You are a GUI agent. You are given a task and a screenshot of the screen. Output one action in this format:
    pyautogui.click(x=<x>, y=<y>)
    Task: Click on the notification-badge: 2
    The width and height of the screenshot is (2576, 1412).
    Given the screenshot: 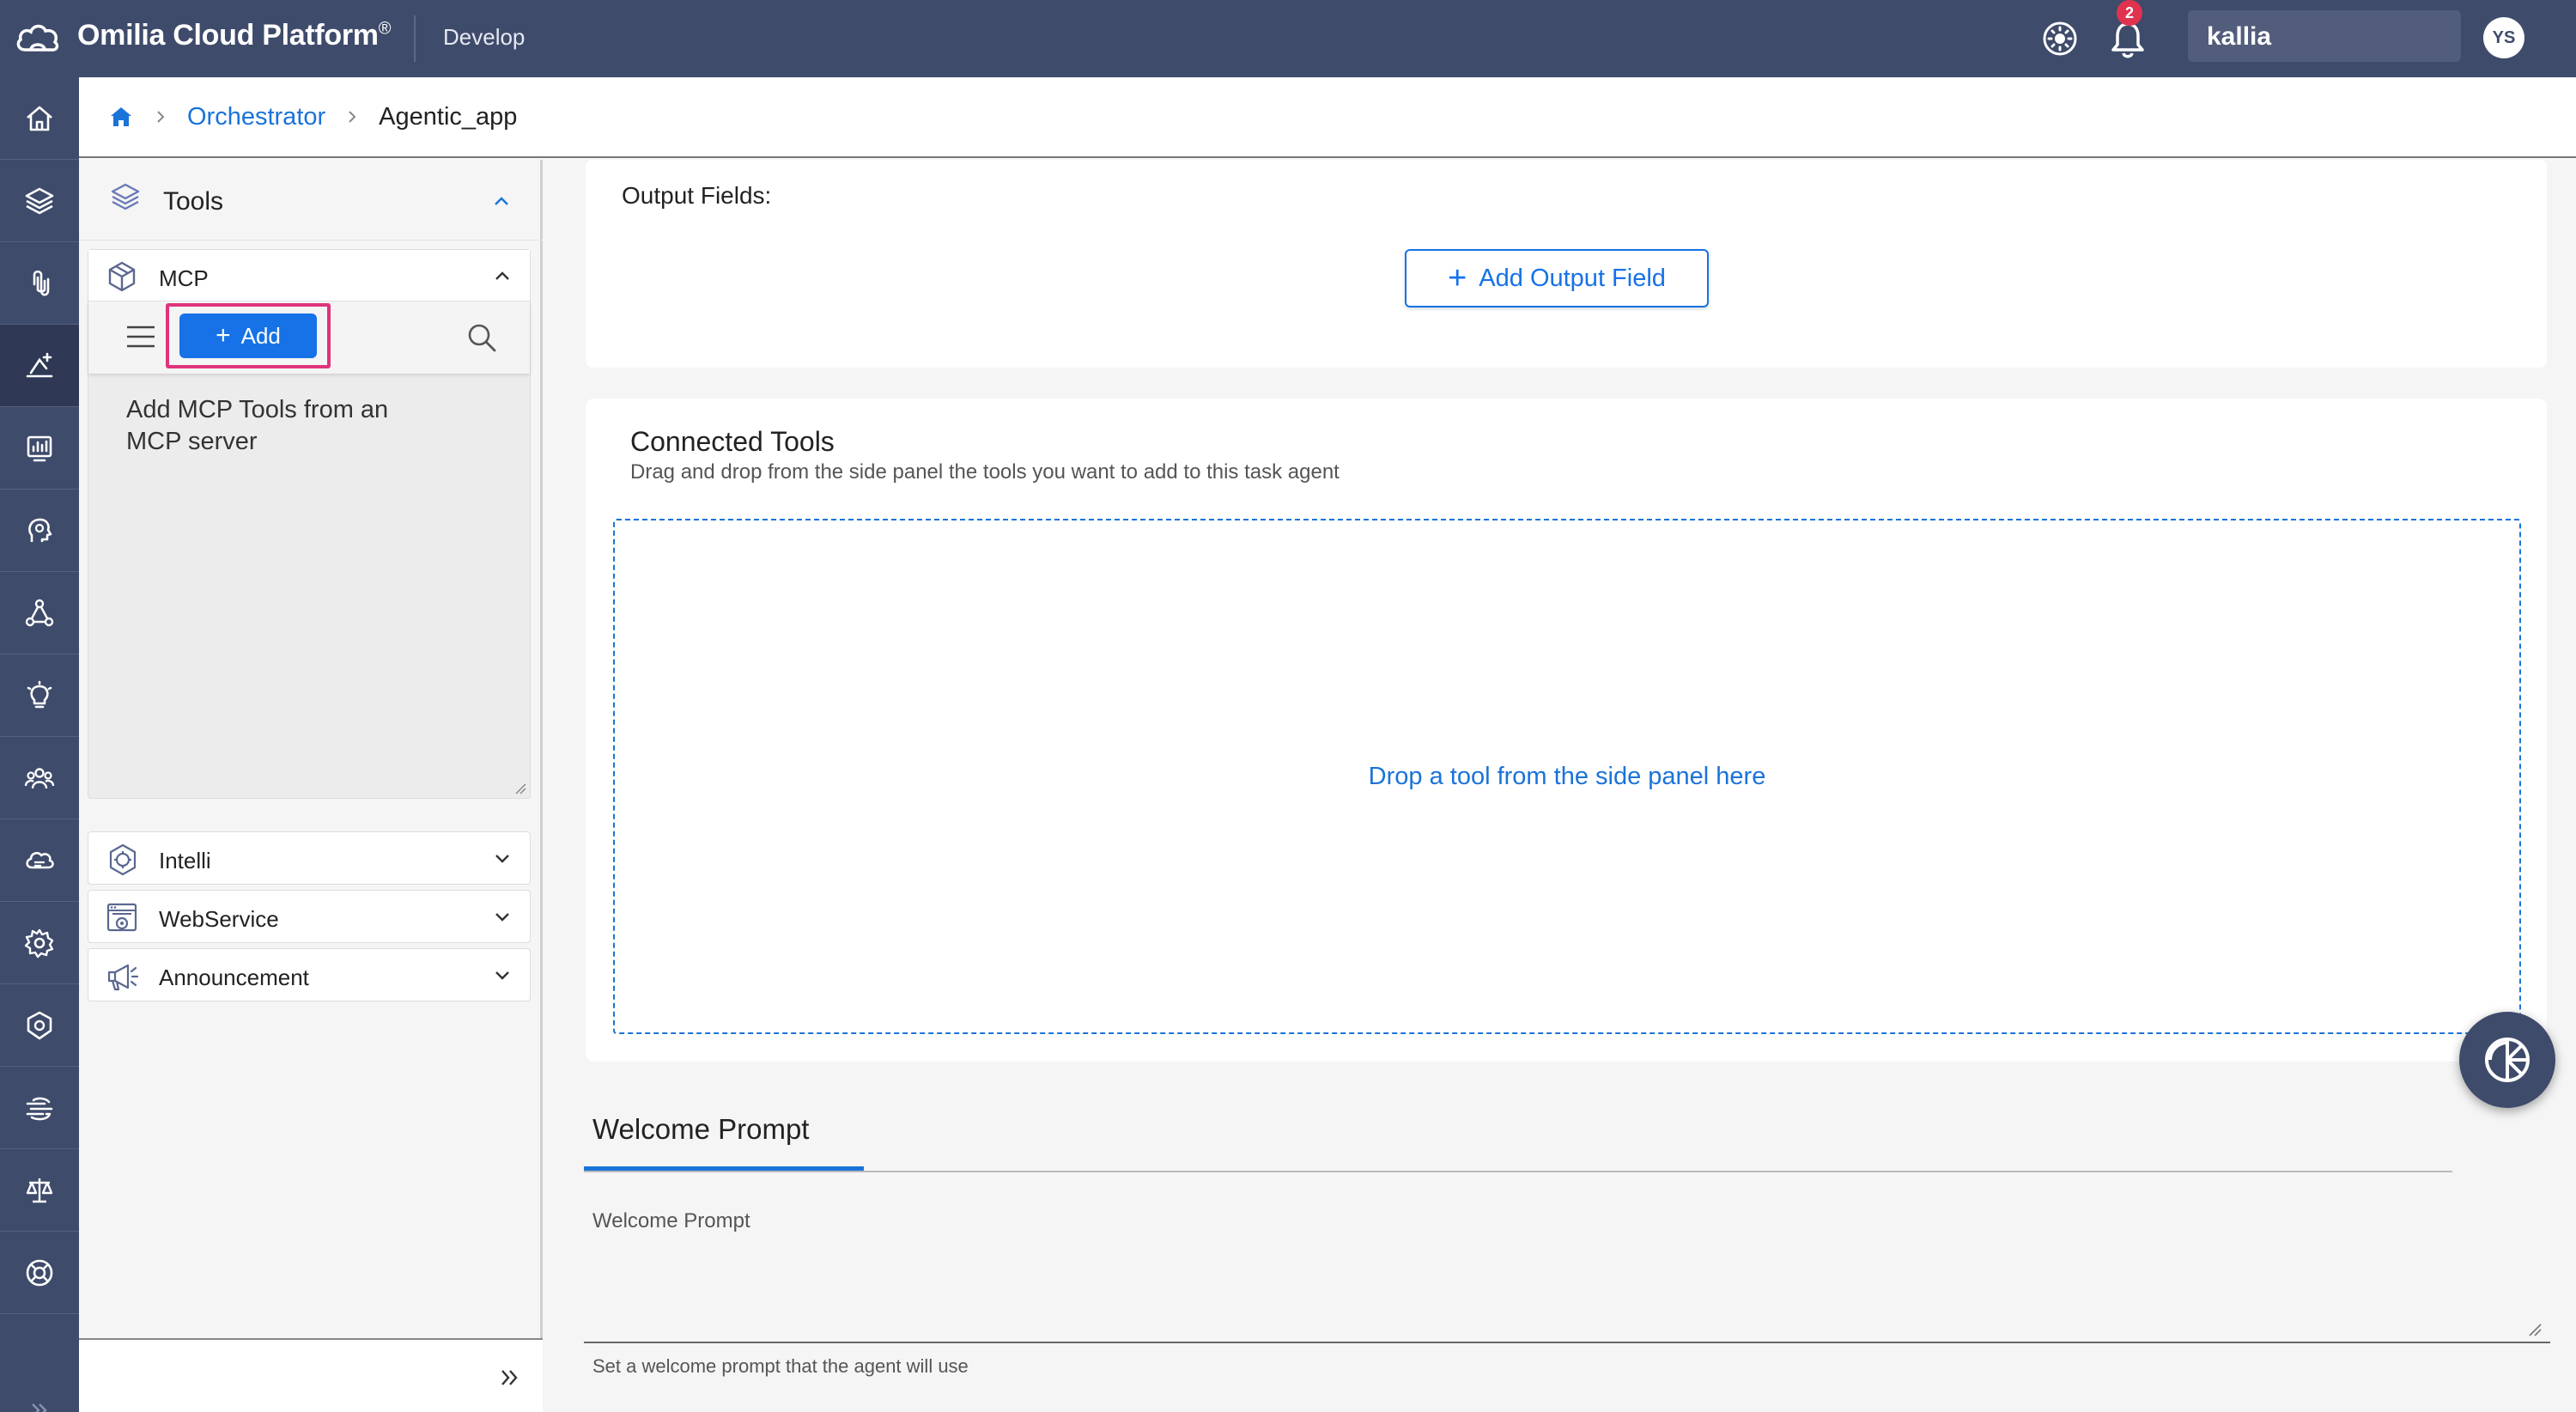 What is the action you would take?
    pyautogui.click(x=2129, y=13)
    